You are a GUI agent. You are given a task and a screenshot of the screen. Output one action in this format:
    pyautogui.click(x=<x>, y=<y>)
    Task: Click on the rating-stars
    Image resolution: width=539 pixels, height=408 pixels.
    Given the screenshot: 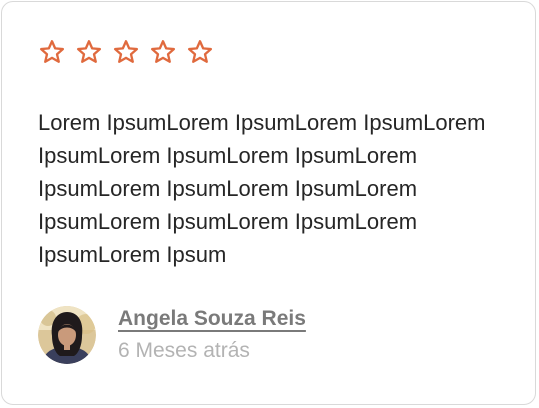 What is the action you would take?
    pyautogui.click(x=126, y=52)
    